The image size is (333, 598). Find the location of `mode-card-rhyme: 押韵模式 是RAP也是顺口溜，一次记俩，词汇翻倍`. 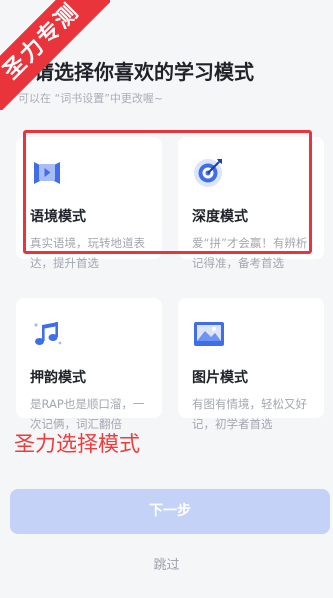

mode-card-rhyme: 押韵模式 是RAP也是顺口溜，一次记俩，词汇翻倍 is located at coordinates (89, 364).